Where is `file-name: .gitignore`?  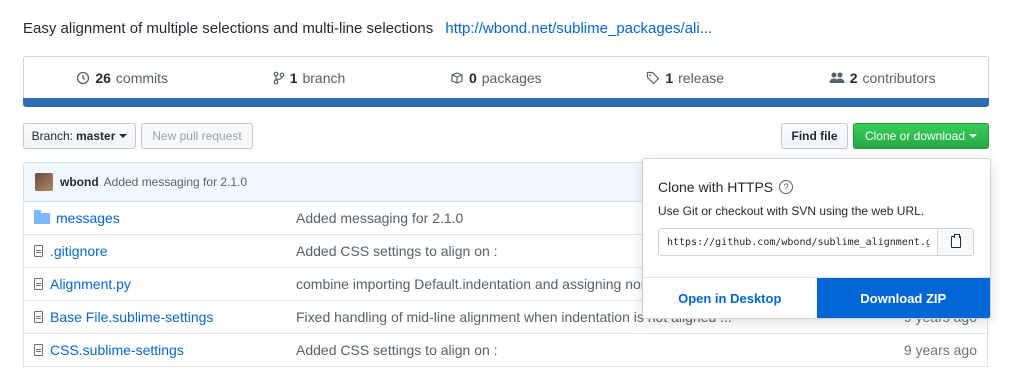 file-name: .gitignore is located at coordinates (79, 251).